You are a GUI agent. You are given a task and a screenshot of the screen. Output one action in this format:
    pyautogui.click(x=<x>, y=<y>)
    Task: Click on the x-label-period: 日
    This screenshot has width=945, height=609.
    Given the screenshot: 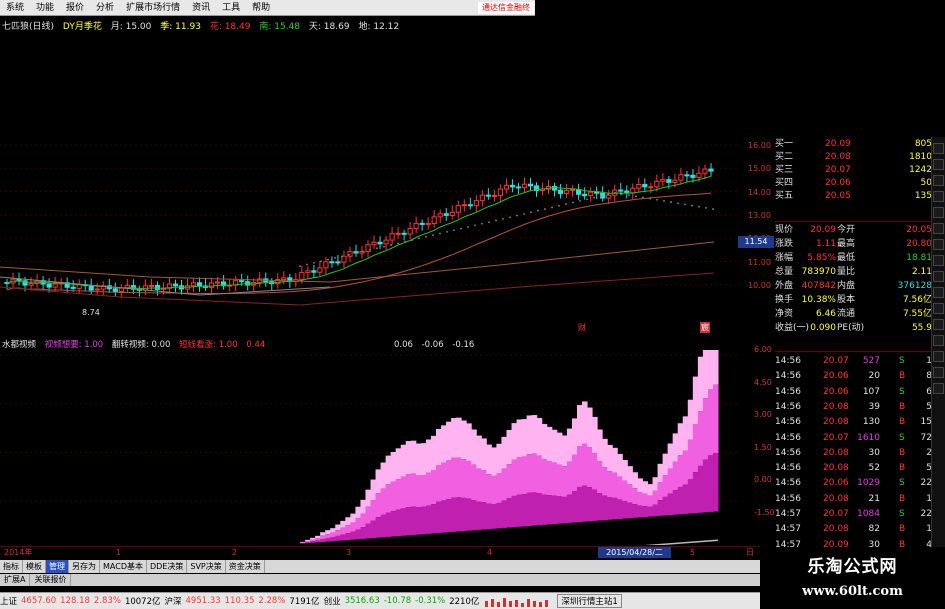 What is the action you would take?
    pyautogui.click(x=750, y=553)
    